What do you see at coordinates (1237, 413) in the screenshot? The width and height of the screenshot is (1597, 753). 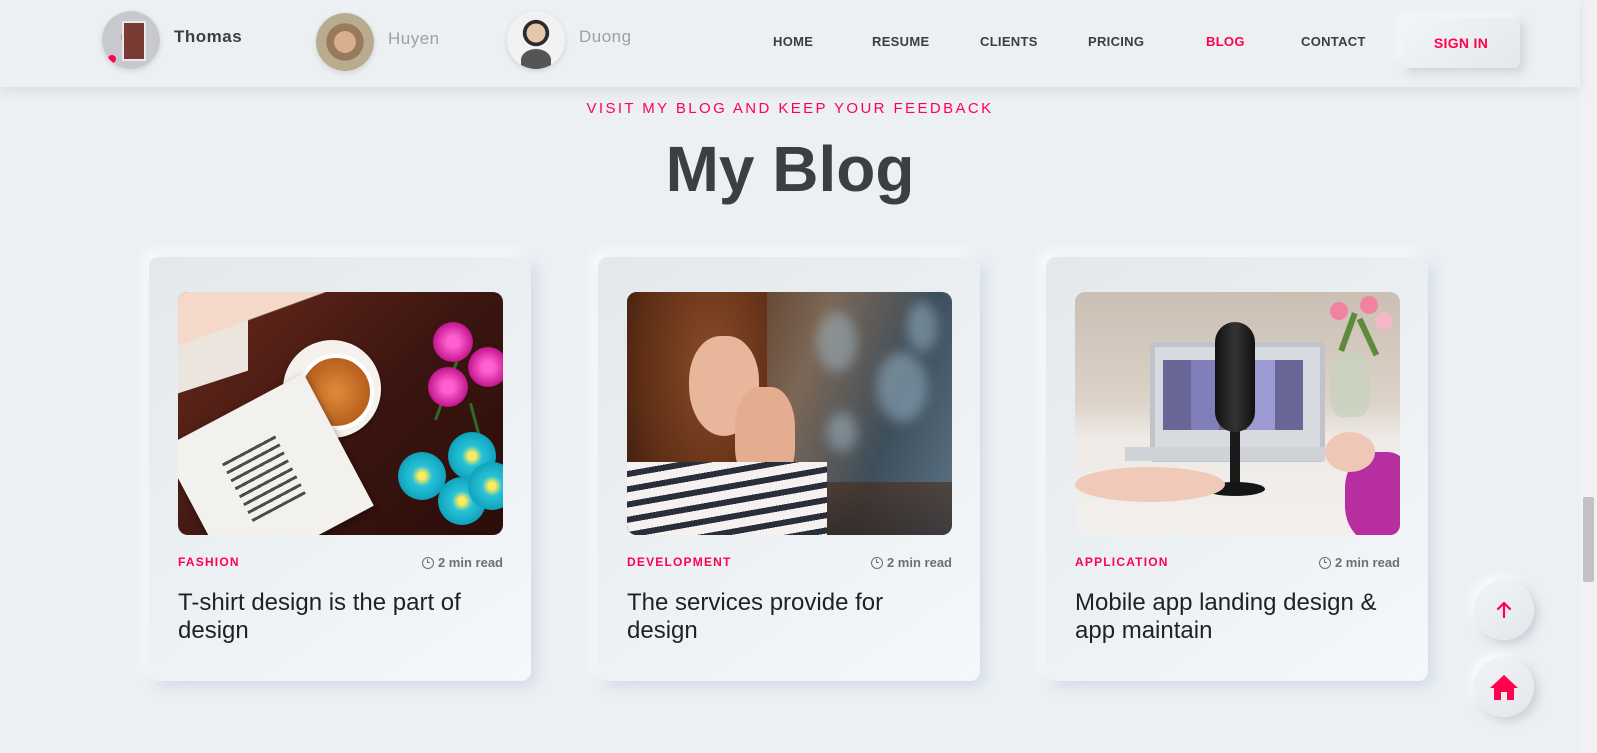 I see `podcast-microphone-photo` at bounding box center [1237, 413].